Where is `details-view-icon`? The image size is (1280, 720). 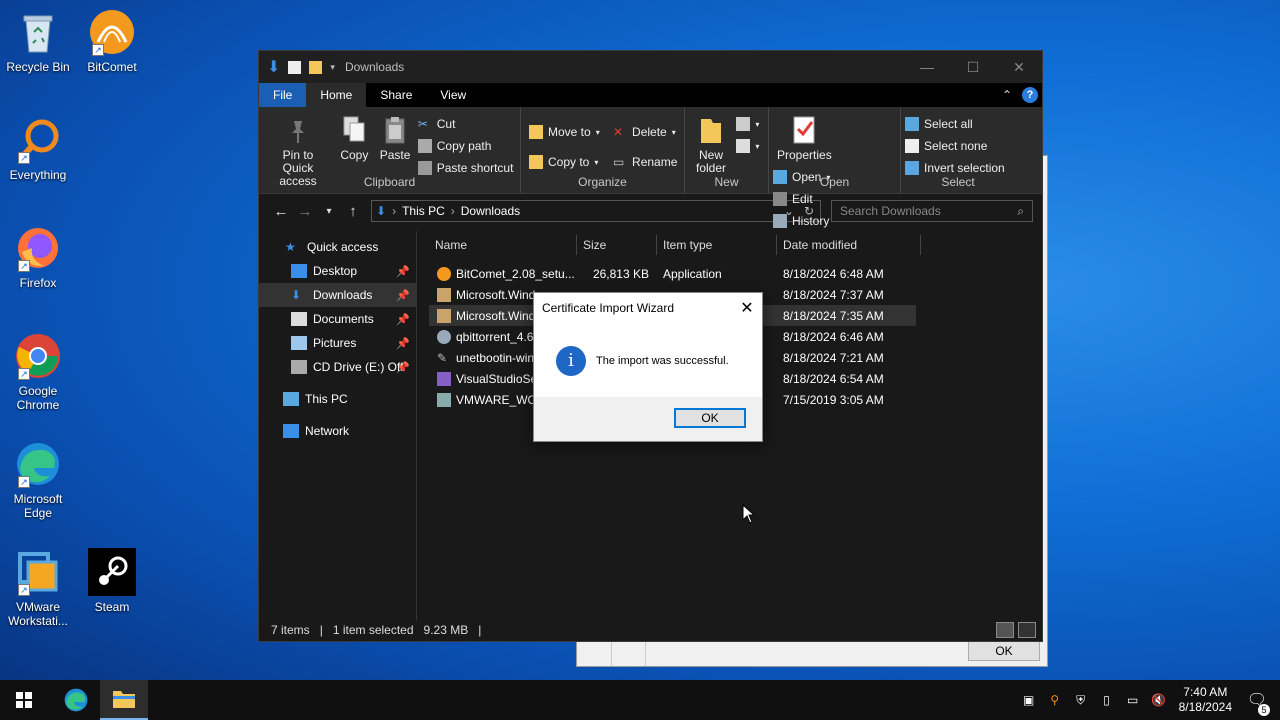 details-view-icon is located at coordinates (1005, 630).